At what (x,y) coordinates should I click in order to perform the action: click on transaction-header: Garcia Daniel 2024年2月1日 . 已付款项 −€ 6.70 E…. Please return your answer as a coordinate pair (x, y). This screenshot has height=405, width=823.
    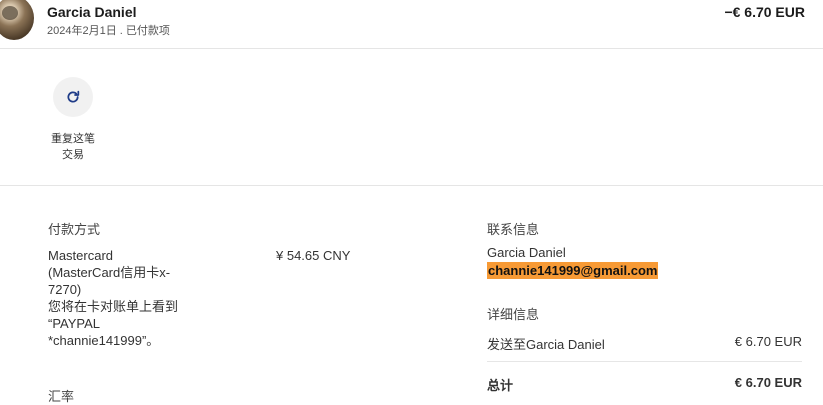
    Looking at the image, I should click on (411, 24).